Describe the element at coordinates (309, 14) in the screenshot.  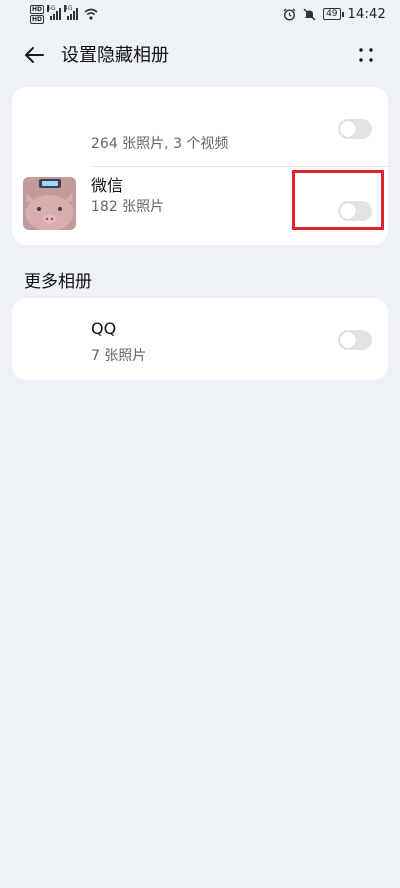
I see `mute-icon` at that location.